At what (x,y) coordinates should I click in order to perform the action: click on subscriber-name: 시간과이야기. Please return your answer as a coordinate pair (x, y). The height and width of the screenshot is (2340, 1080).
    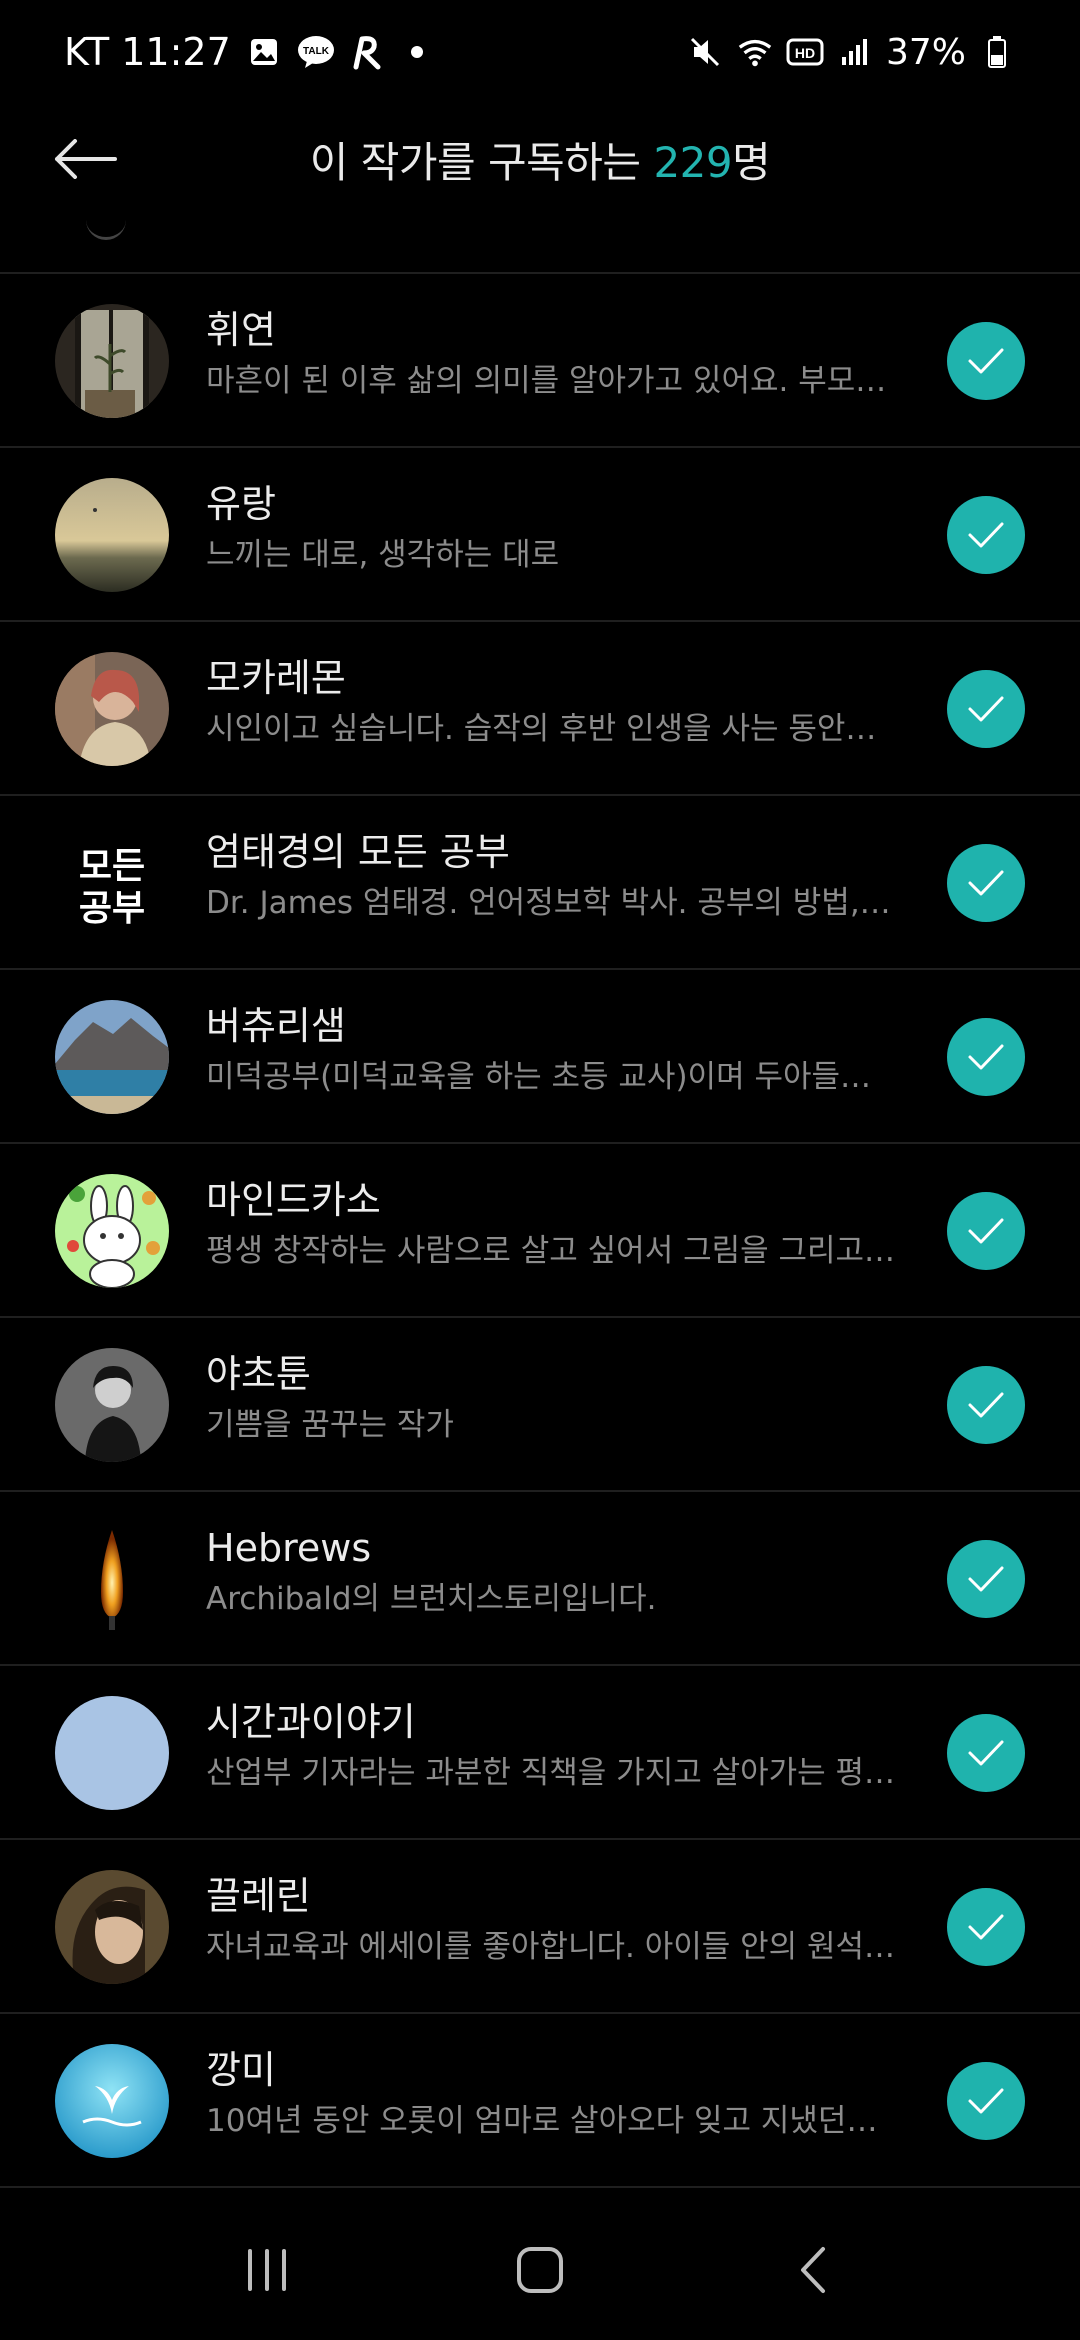
    Looking at the image, I should click on (561, 1722).